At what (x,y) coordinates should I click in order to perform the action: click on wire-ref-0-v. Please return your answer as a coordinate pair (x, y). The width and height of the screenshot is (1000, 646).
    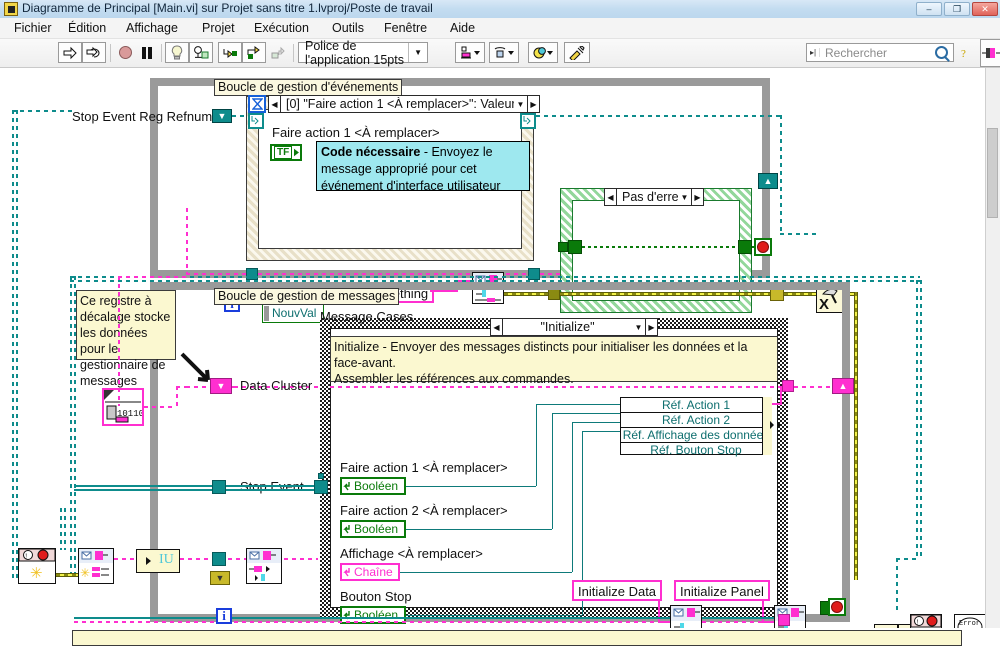
    Looking at the image, I should click on (536, 445).